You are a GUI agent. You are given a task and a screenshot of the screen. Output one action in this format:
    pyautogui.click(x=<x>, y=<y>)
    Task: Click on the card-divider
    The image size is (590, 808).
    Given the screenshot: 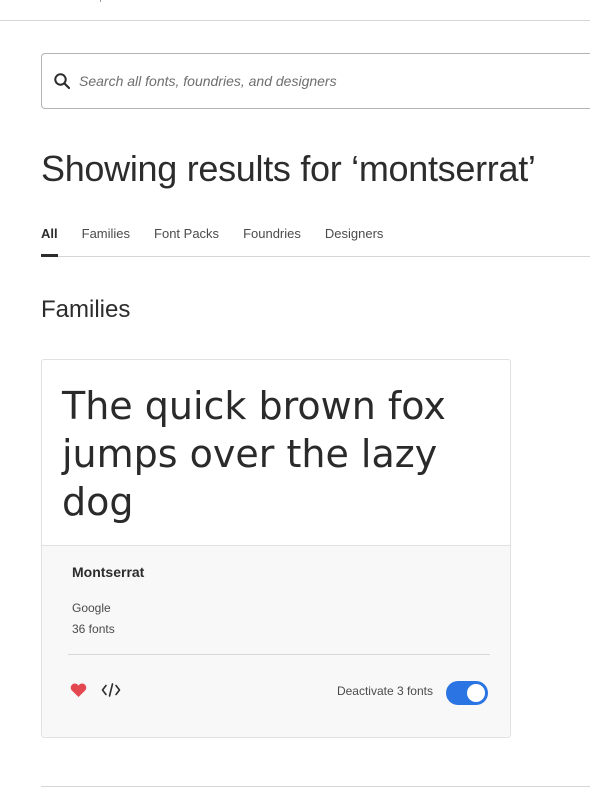 What is the action you would take?
    pyautogui.click(x=279, y=654)
    